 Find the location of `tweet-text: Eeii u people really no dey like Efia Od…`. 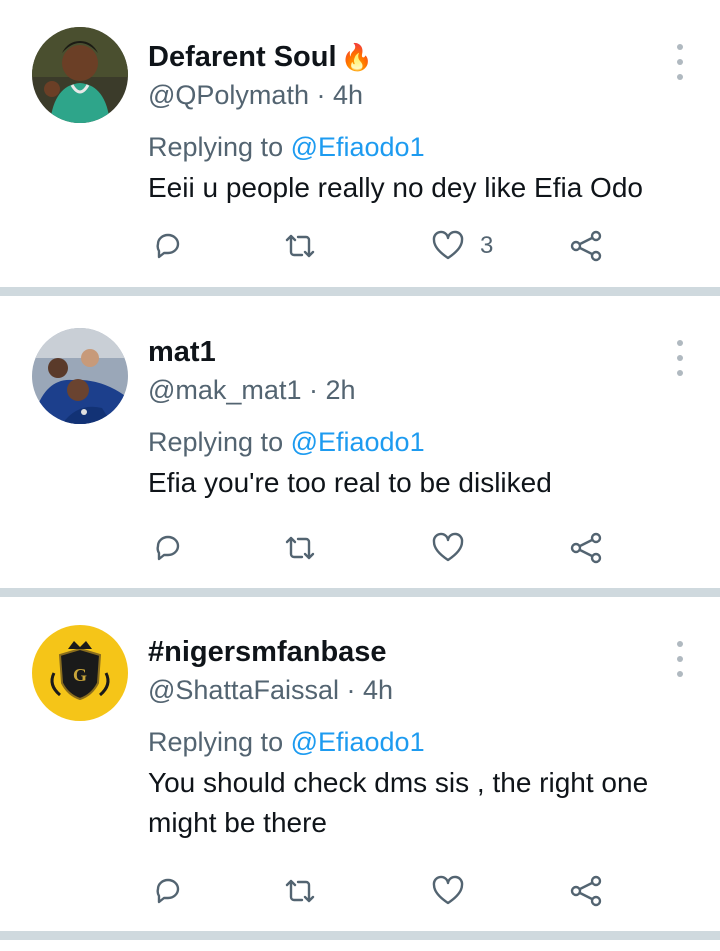

tweet-text: Eeii u people really no dey like Efia Od… is located at coordinates (395, 187).